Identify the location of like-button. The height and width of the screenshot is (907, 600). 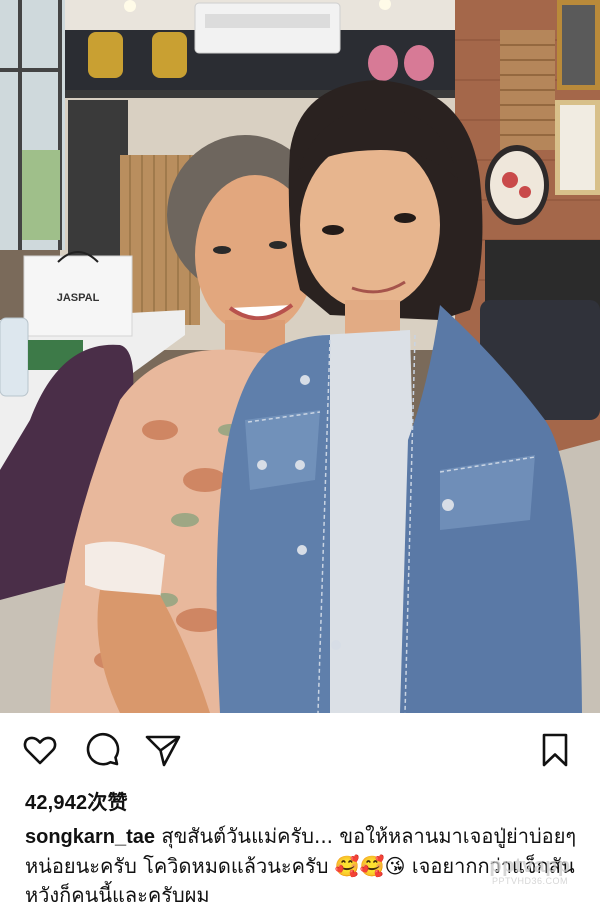
(40, 750).